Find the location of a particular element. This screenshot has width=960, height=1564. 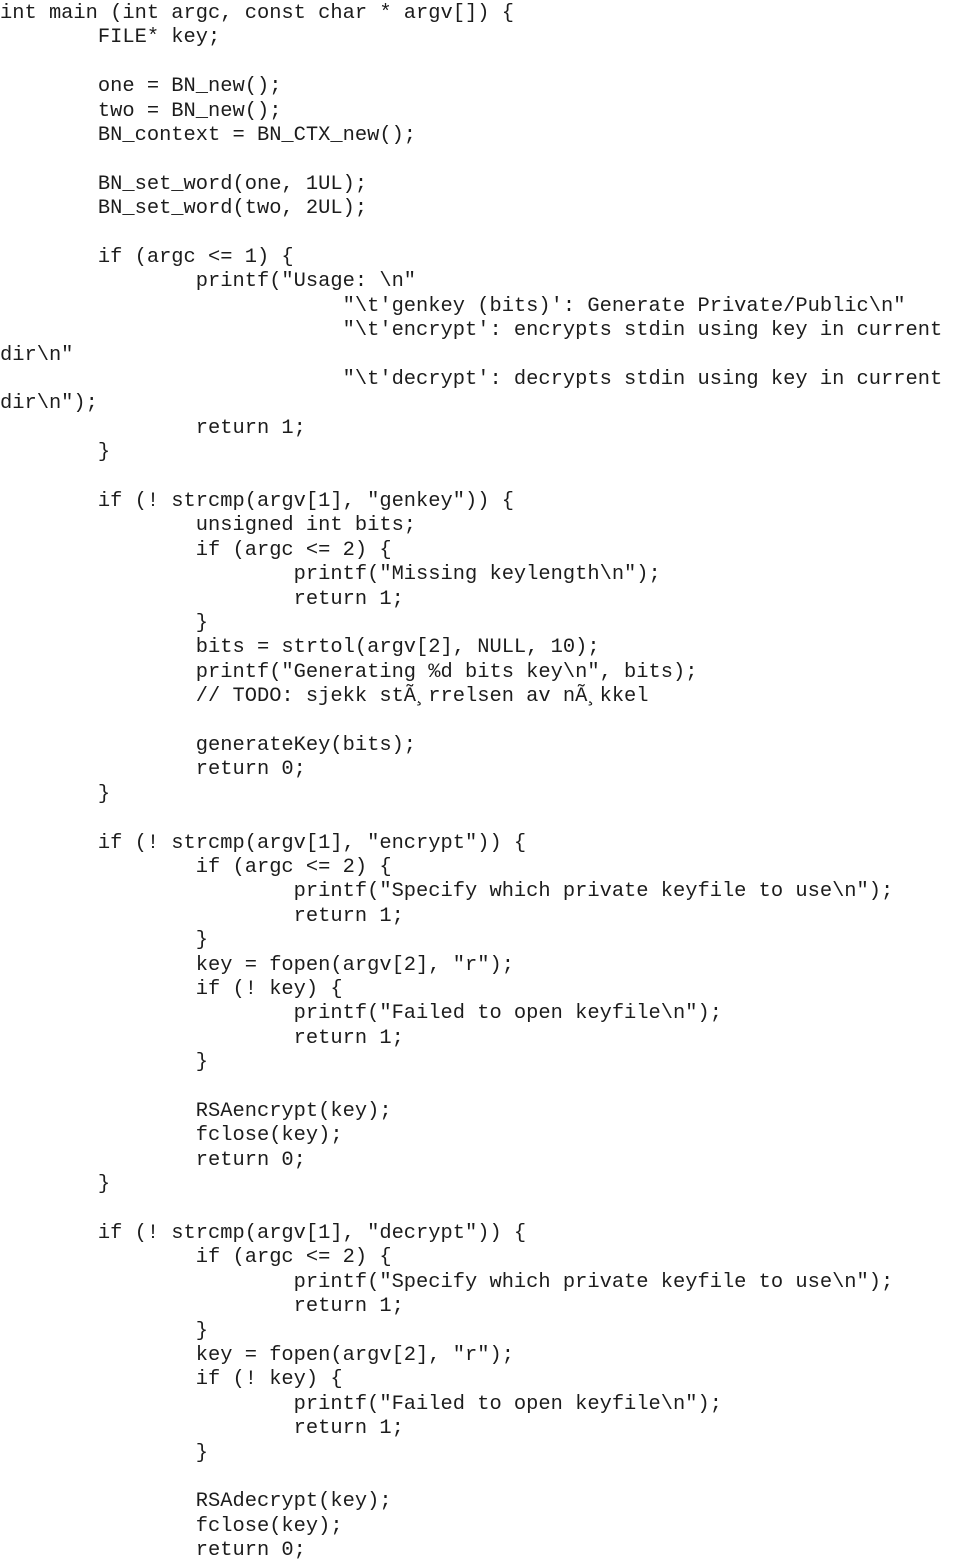

code-line: dir\n" is located at coordinates (37, 355).